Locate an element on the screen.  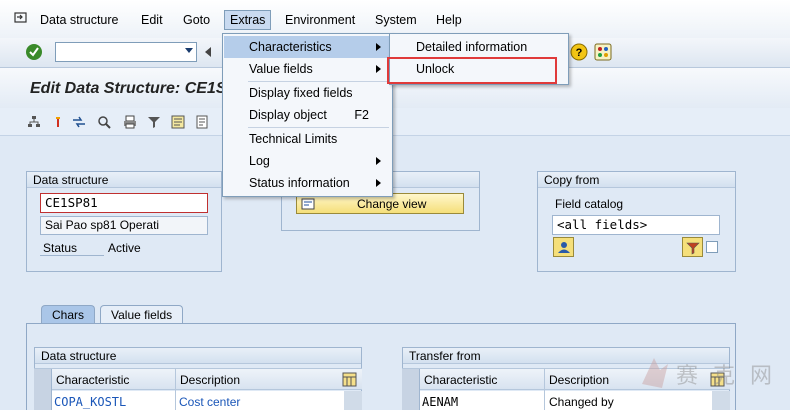
menu-item-label: Display object is located at coordinates (288, 115).